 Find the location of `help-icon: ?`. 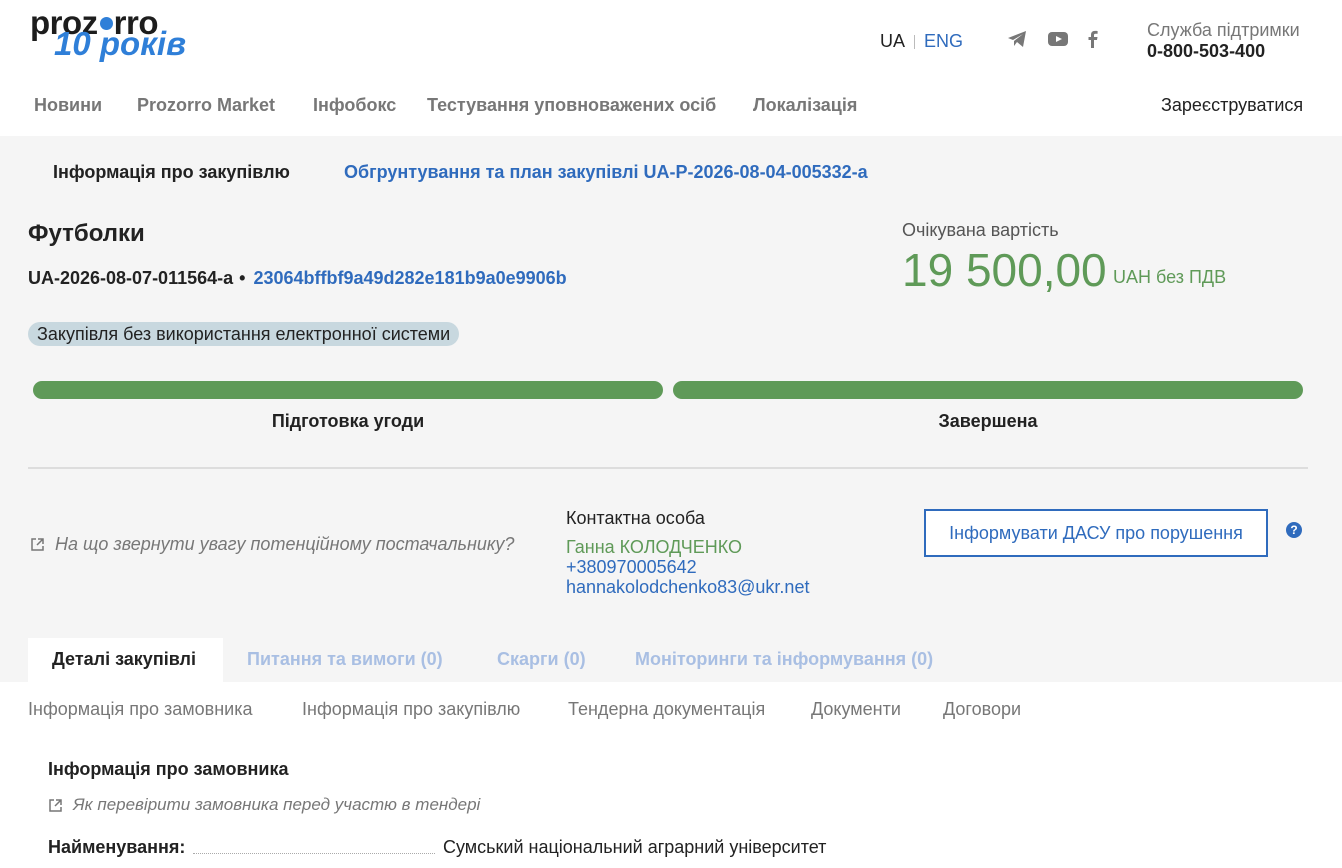

help-icon: ? is located at coordinates (1294, 530).